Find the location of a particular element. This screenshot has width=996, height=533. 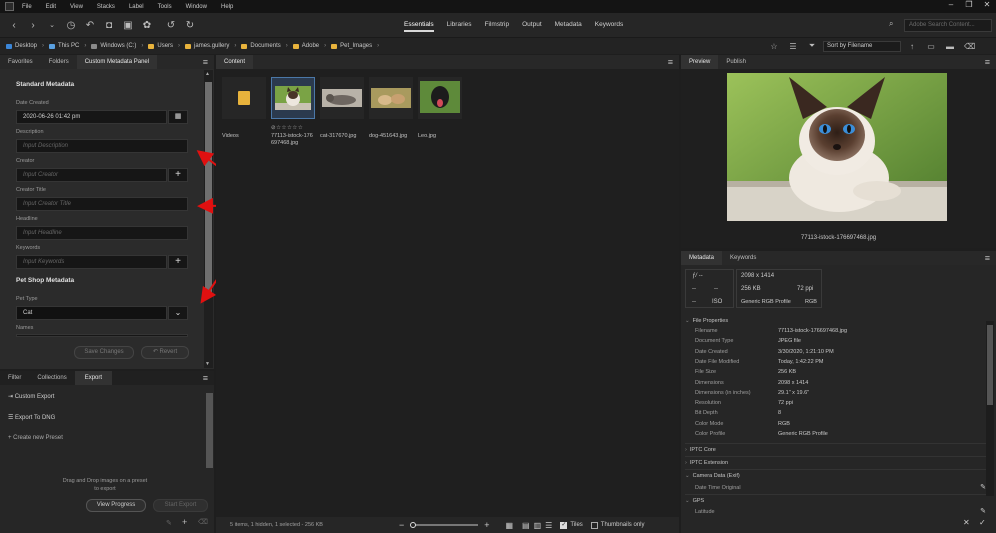

create-preset-item: + Create new Preset is located at coordinates (35, 438).